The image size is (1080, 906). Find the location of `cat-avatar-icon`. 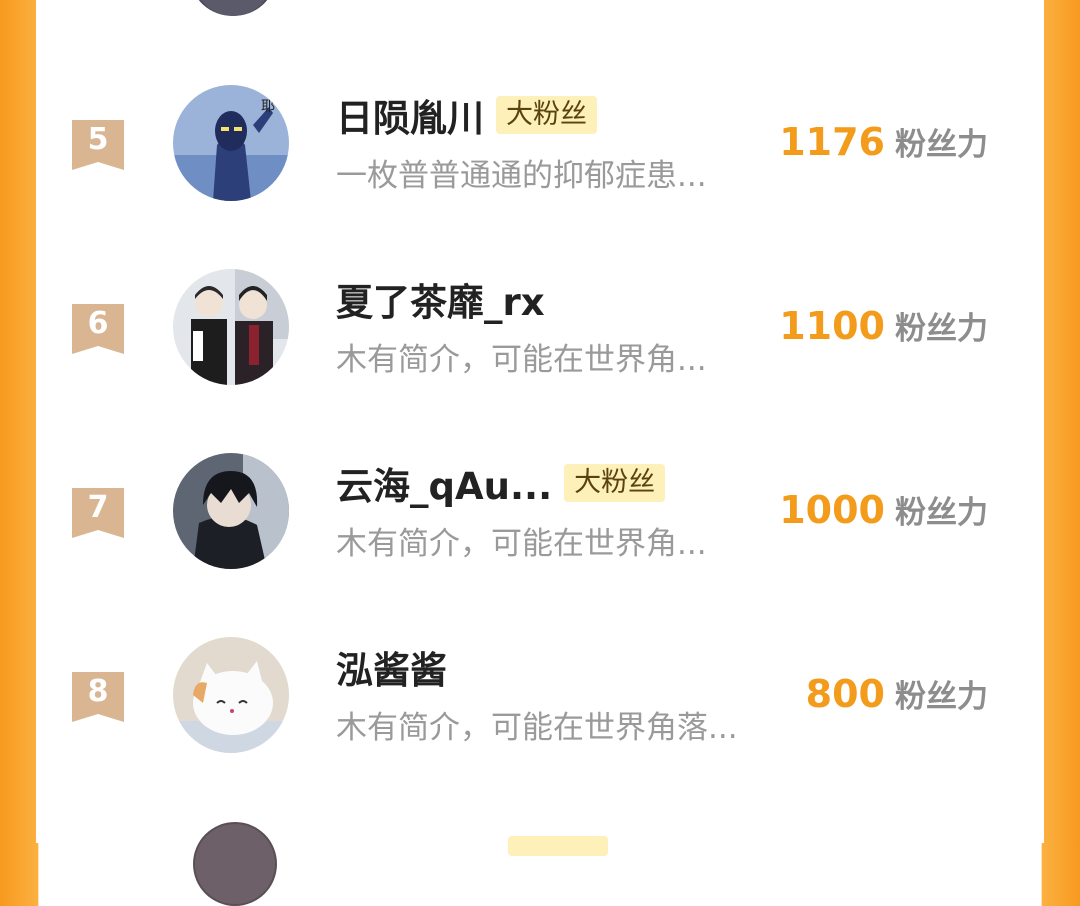

cat-avatar-icon is located at coordinates (231, 695).